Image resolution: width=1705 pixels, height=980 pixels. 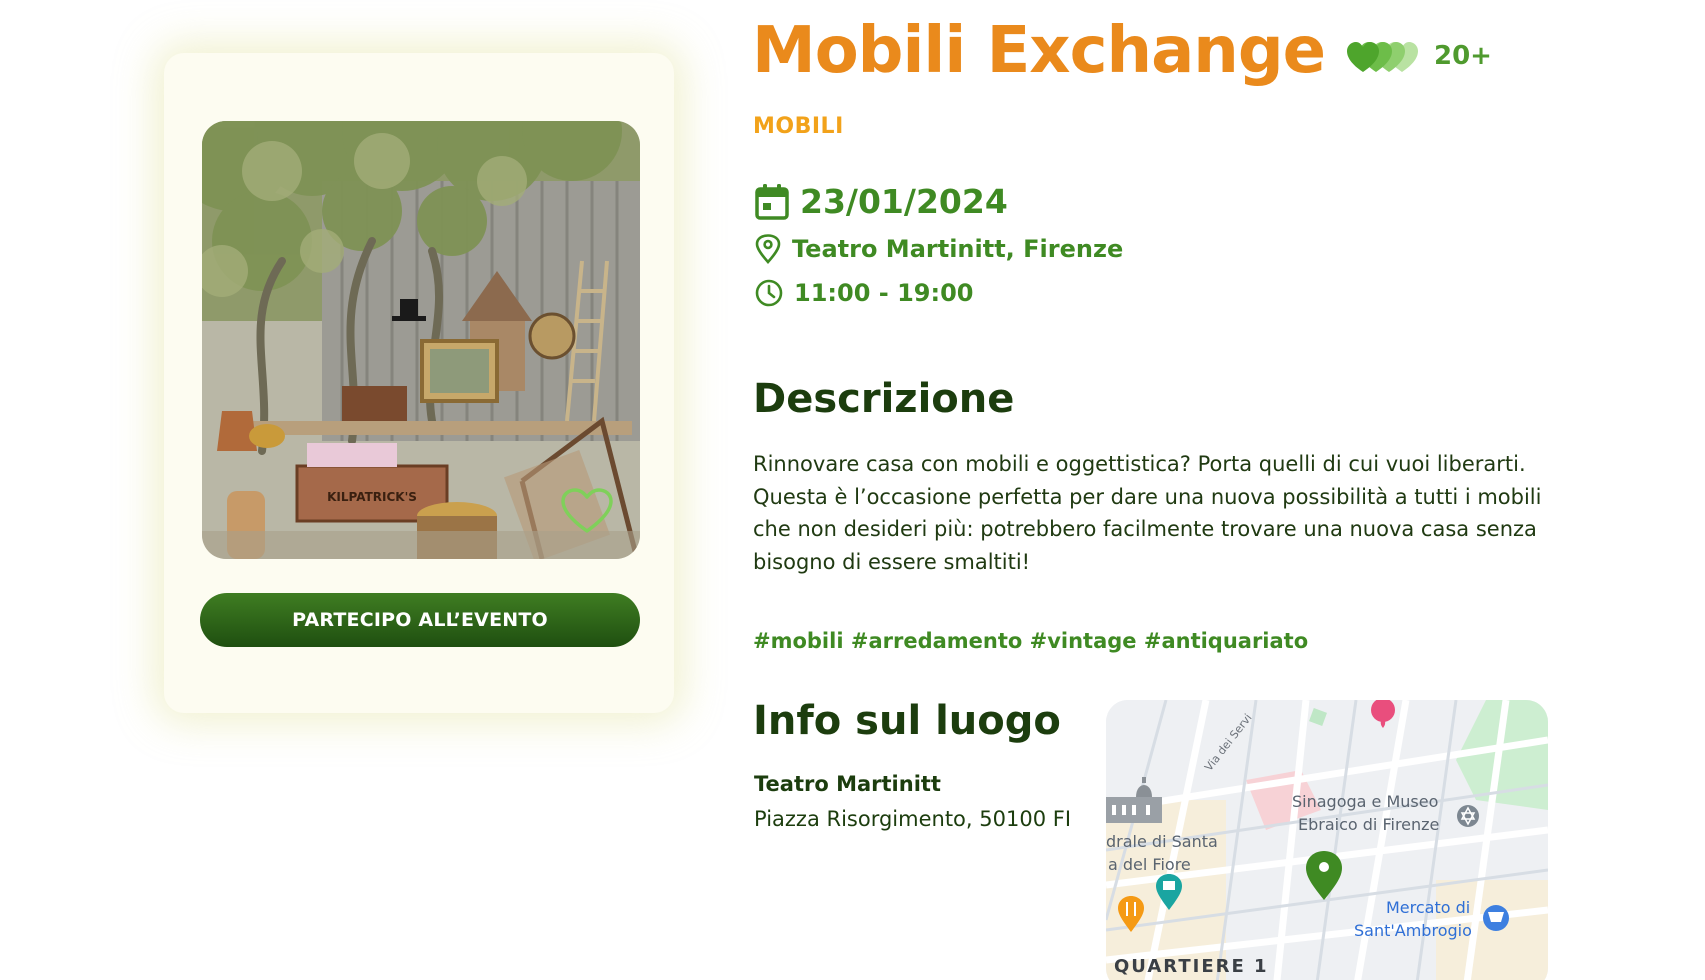 I want to click on description-heading: Descrizione, so click(x=884, y=399).